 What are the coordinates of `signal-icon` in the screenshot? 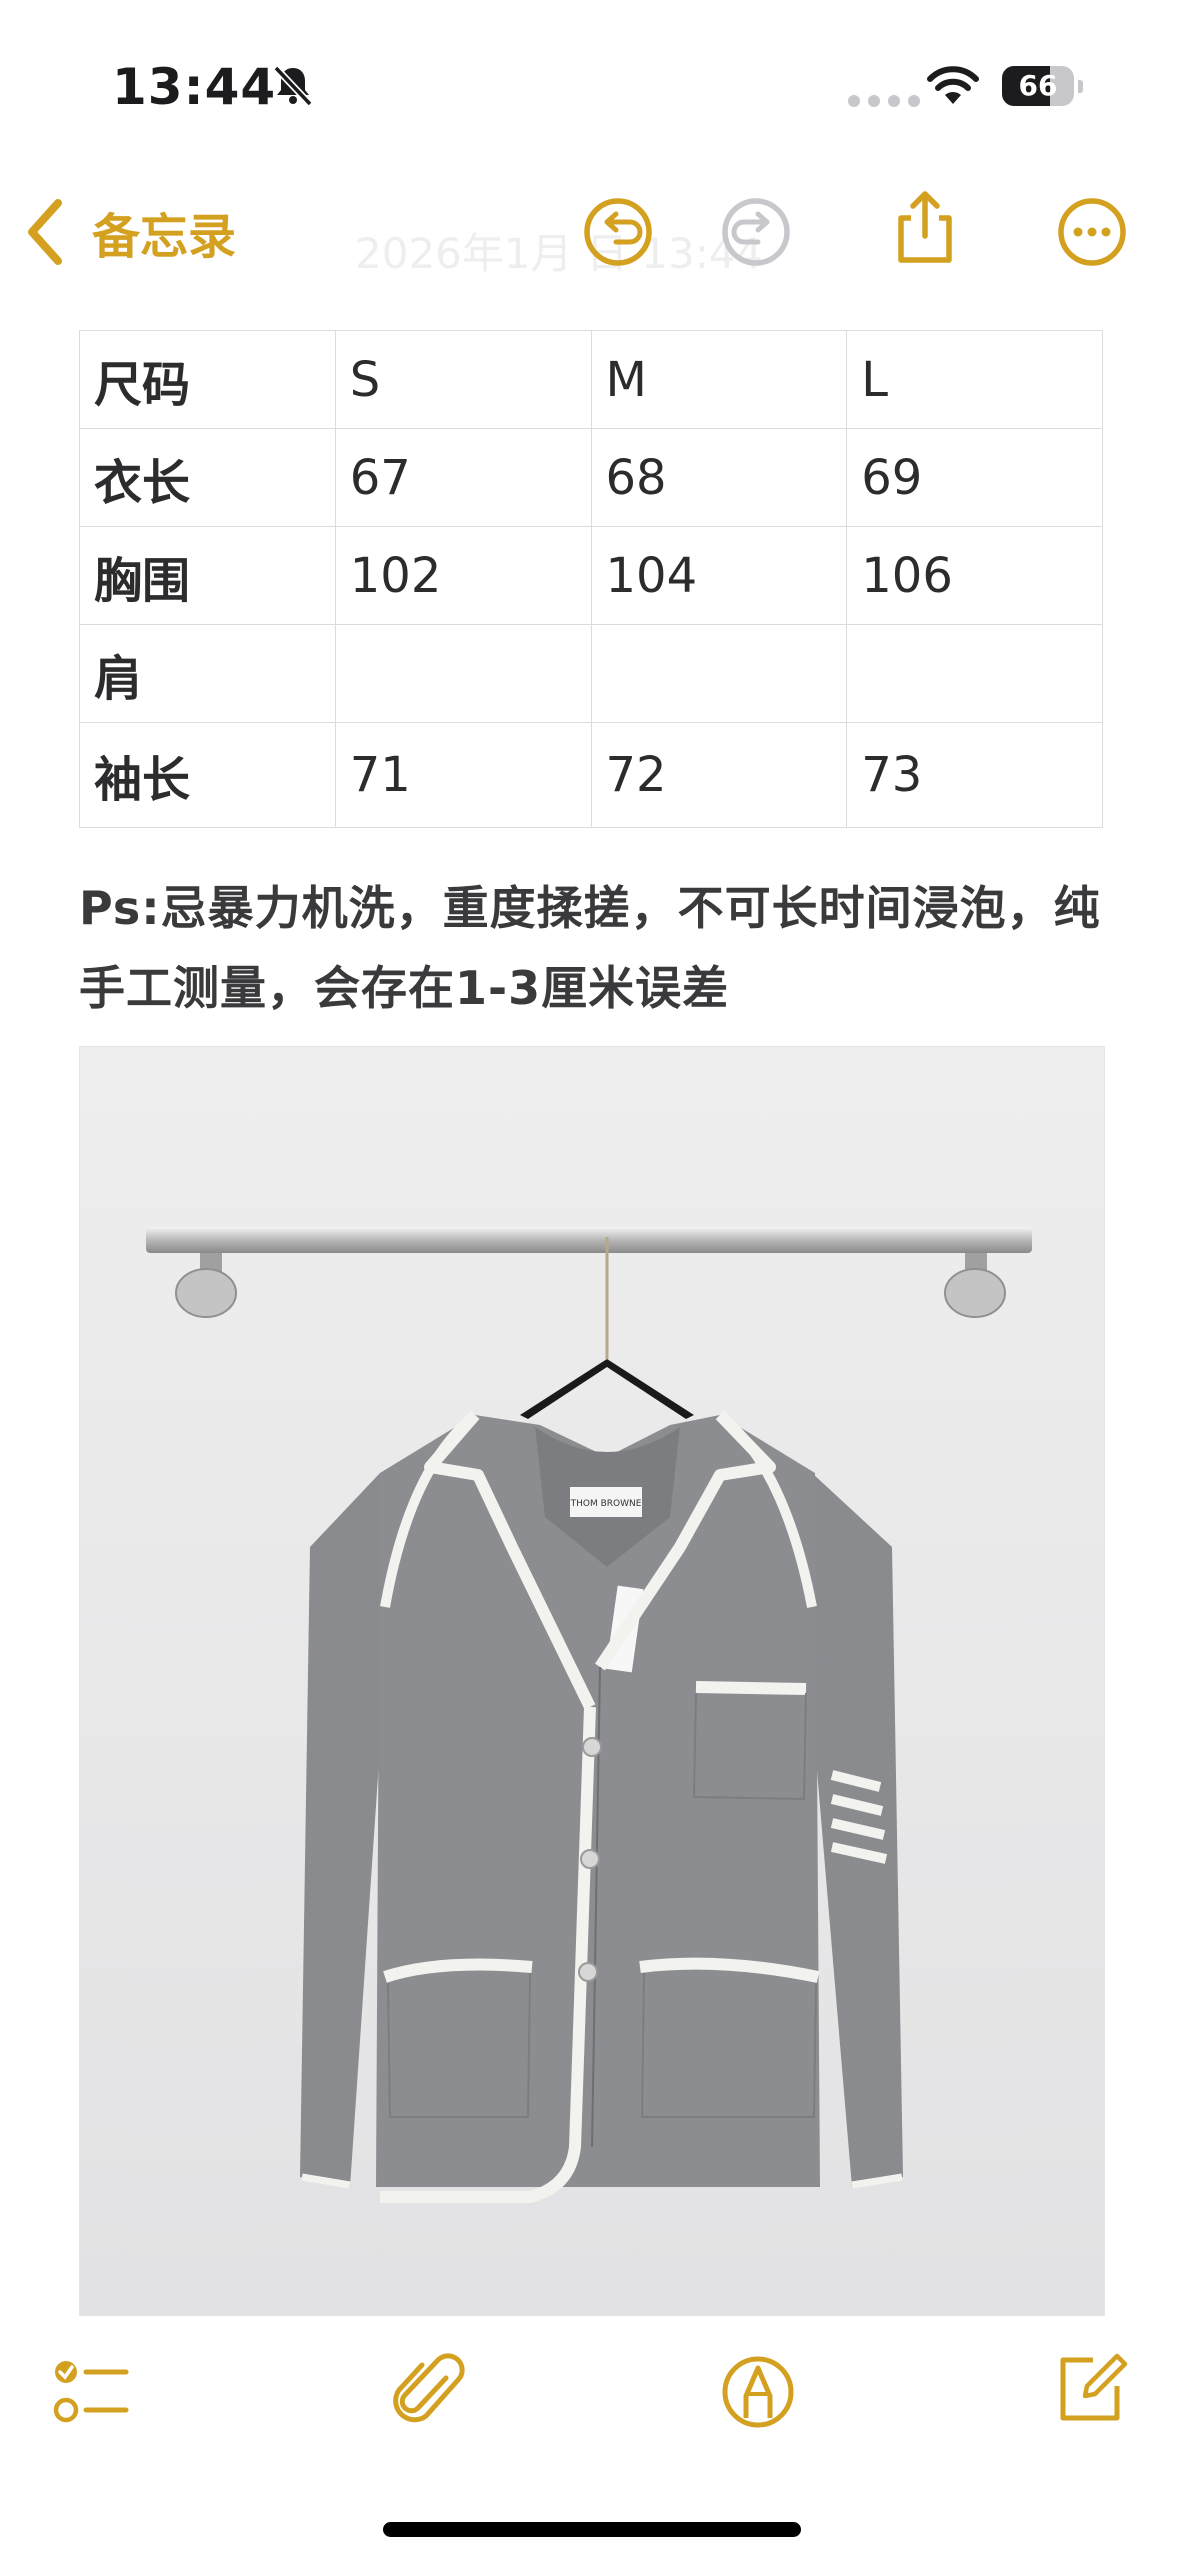 It's located at (884, 101).